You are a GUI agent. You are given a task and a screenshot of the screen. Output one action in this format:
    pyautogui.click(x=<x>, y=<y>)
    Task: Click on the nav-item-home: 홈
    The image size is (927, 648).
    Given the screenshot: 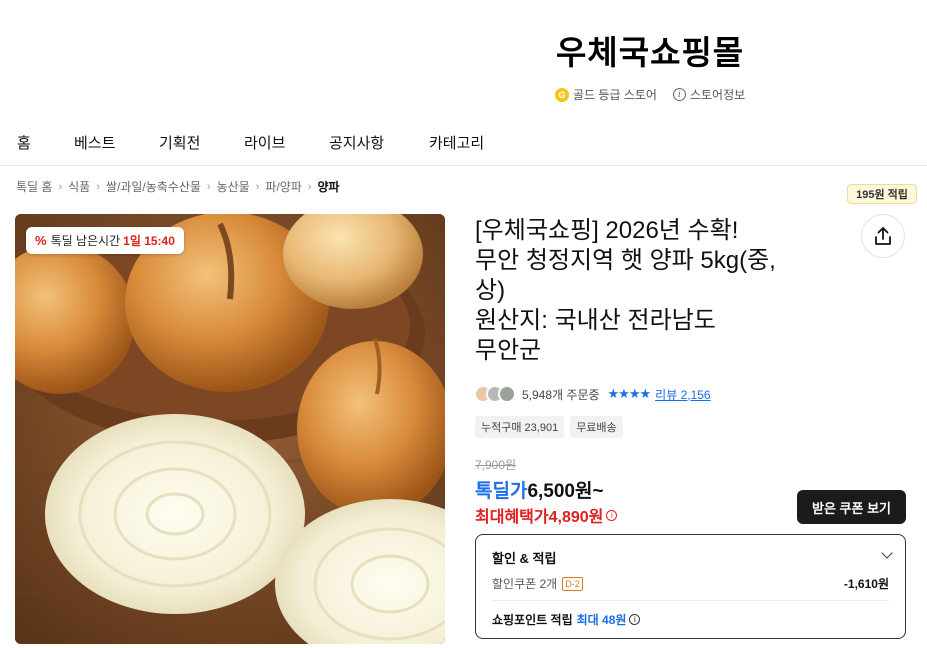 What is the action you would take?
    pyautogui.click(x=24, y=142)
    